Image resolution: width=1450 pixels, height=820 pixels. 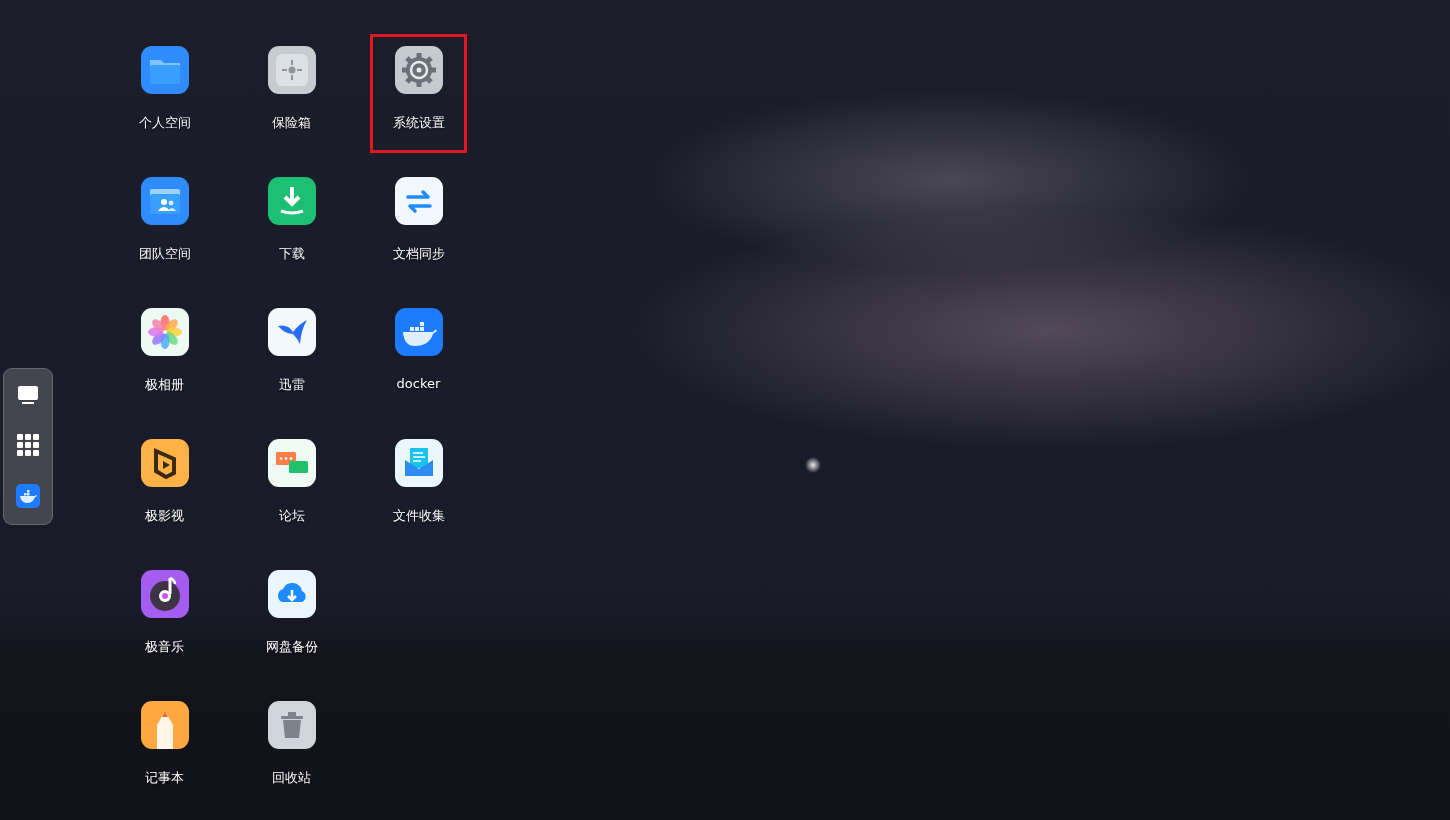 What do you see at coordinates (418, 70) in the screenshot?
I see `settings-icon` at bounding box center [418, 70].